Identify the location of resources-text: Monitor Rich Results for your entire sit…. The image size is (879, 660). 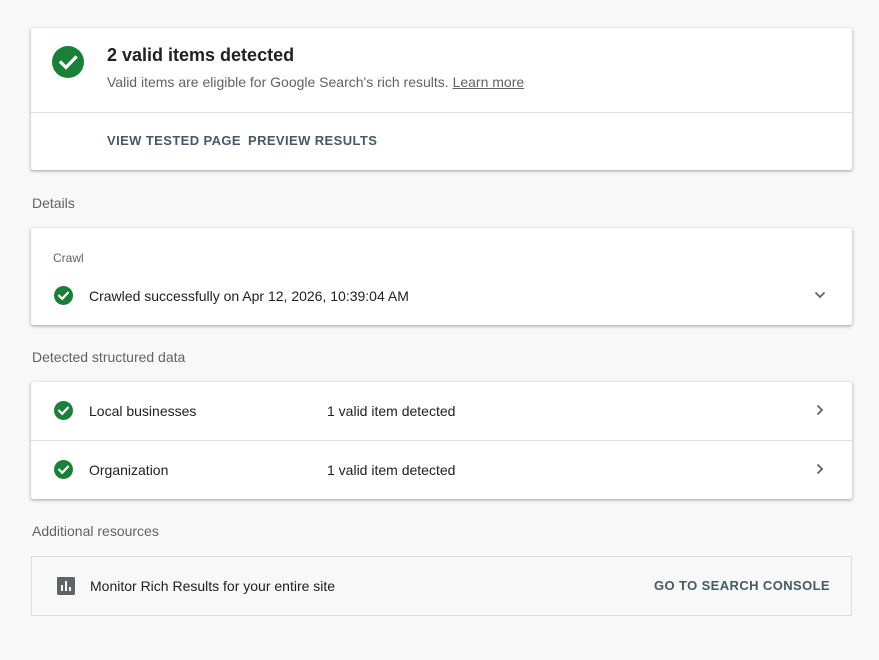
(213, 586).